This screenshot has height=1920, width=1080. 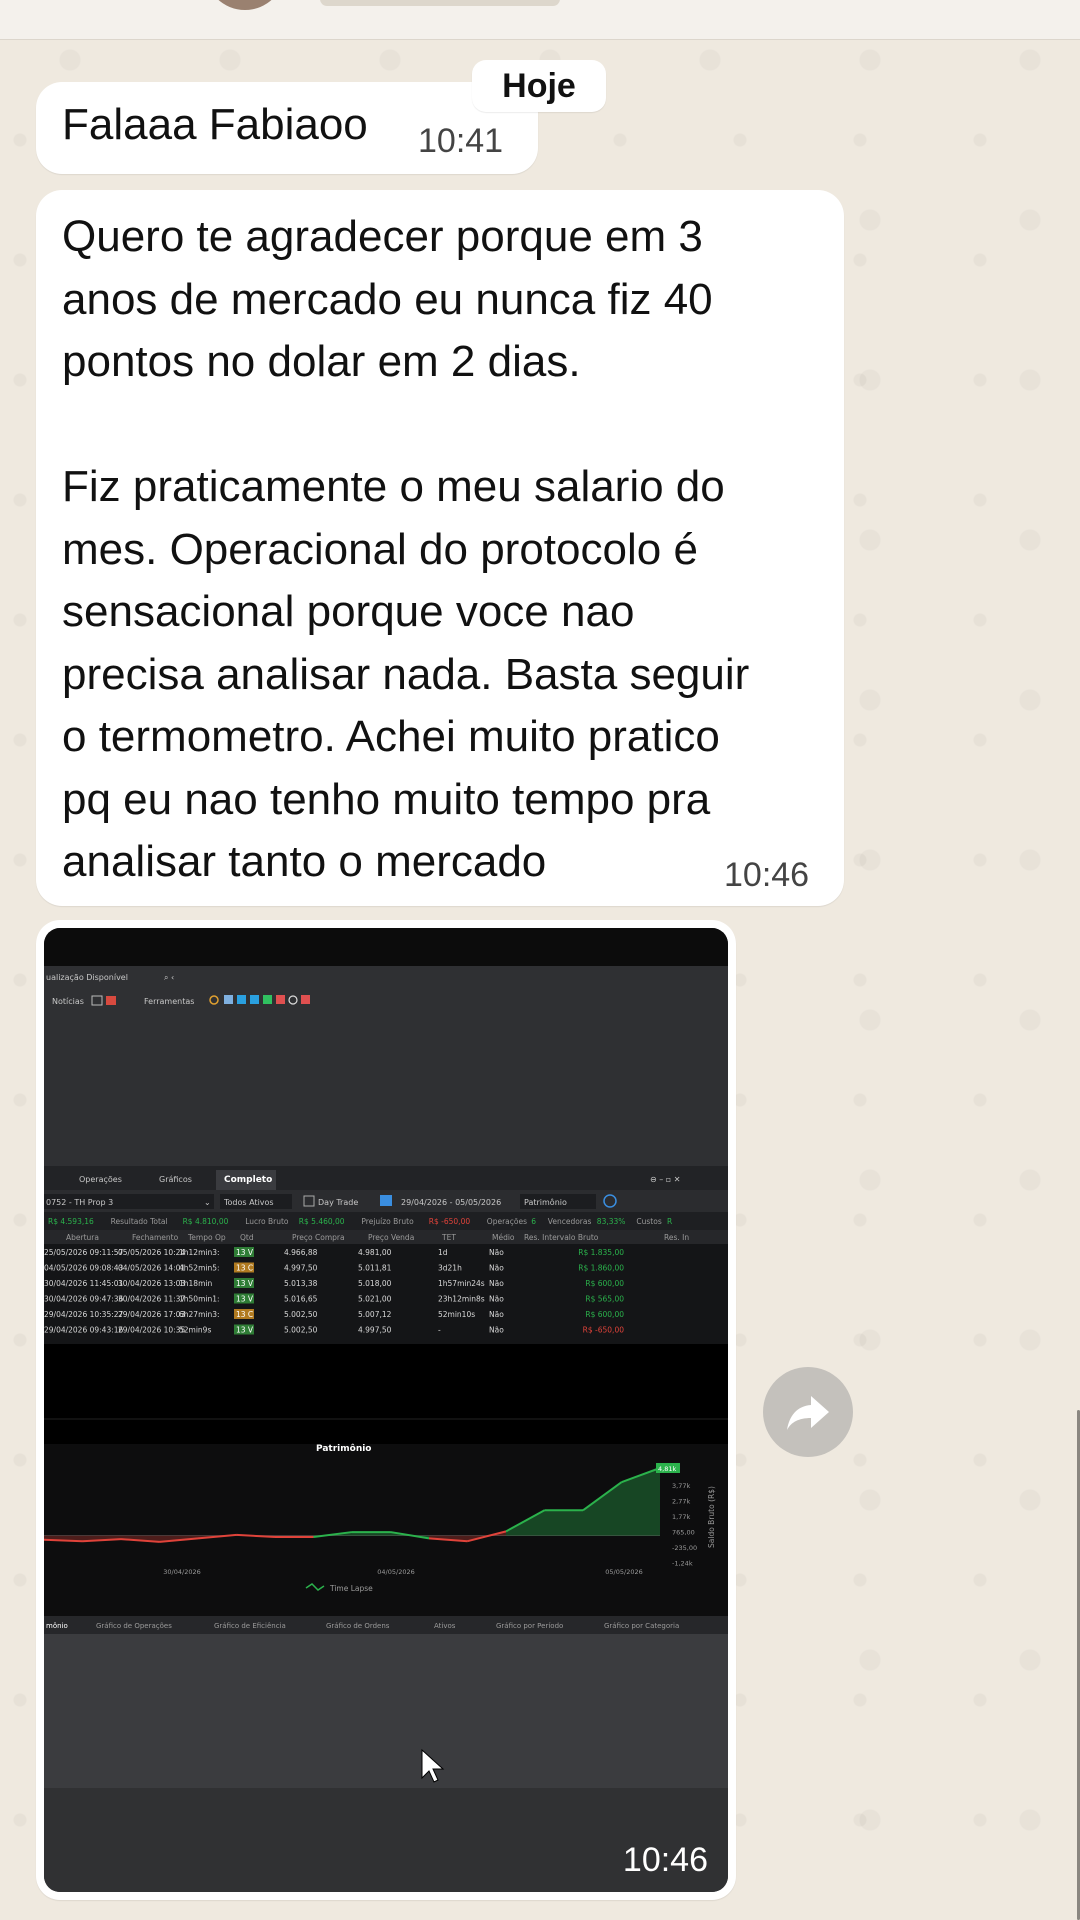 I want to click on y-tick-label: 2,77k, so click(x=681, y=1502).